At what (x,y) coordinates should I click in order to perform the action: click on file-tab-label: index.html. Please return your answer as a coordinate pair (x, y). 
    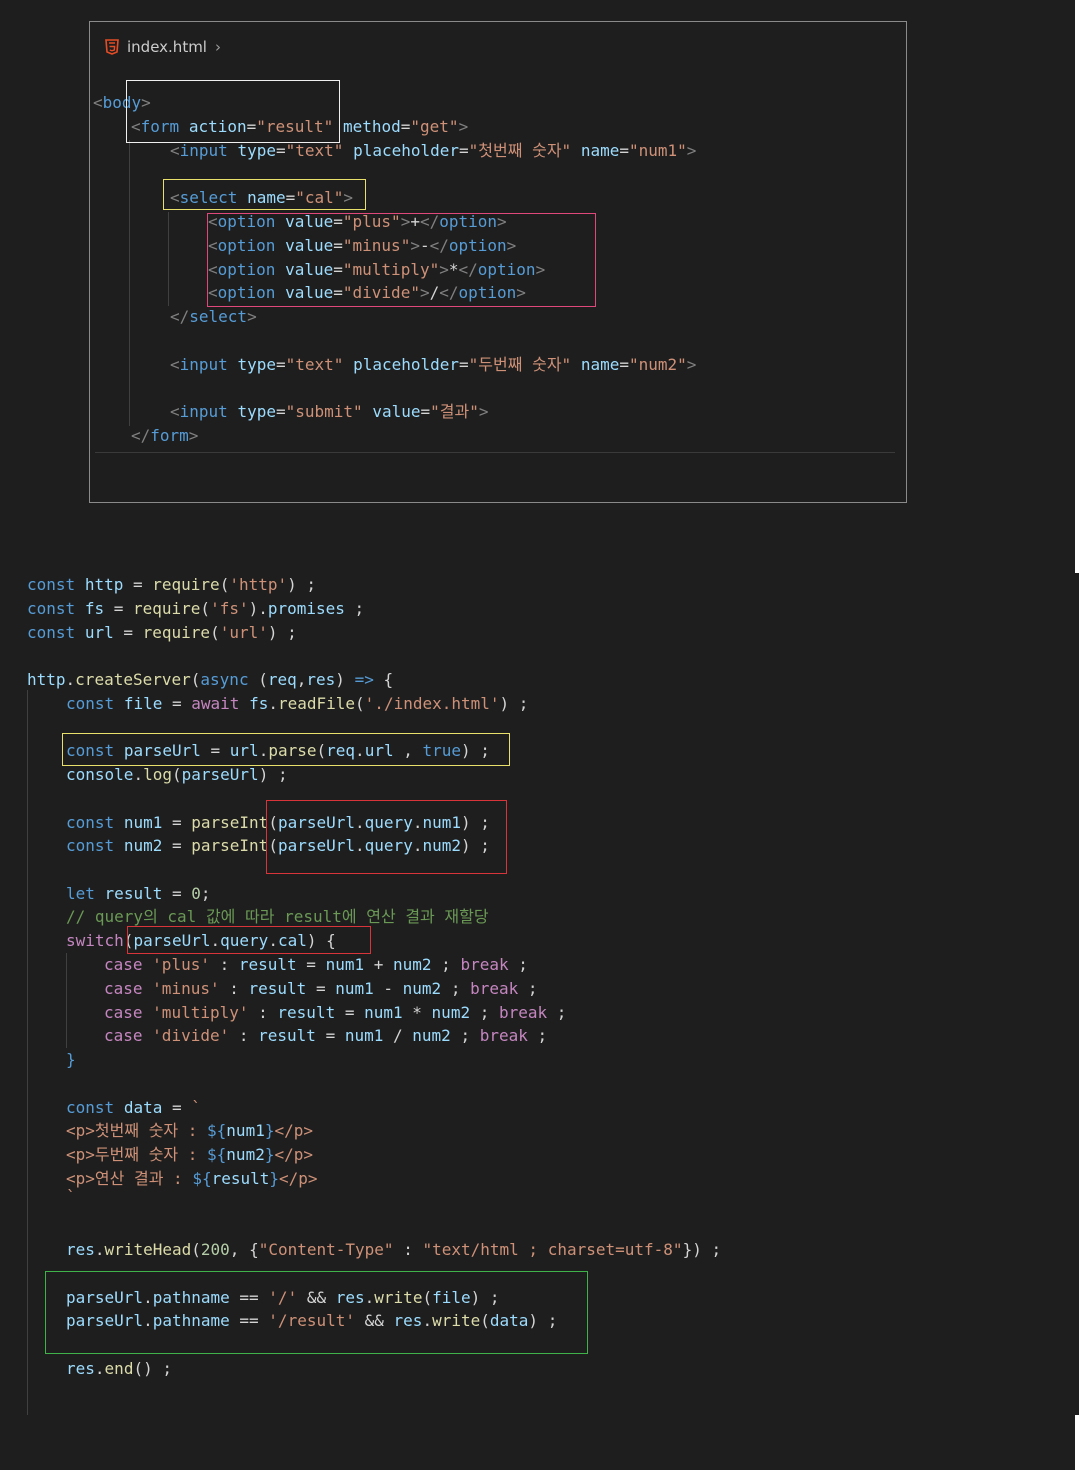
    Looking at the image, I should click on (167, 47).